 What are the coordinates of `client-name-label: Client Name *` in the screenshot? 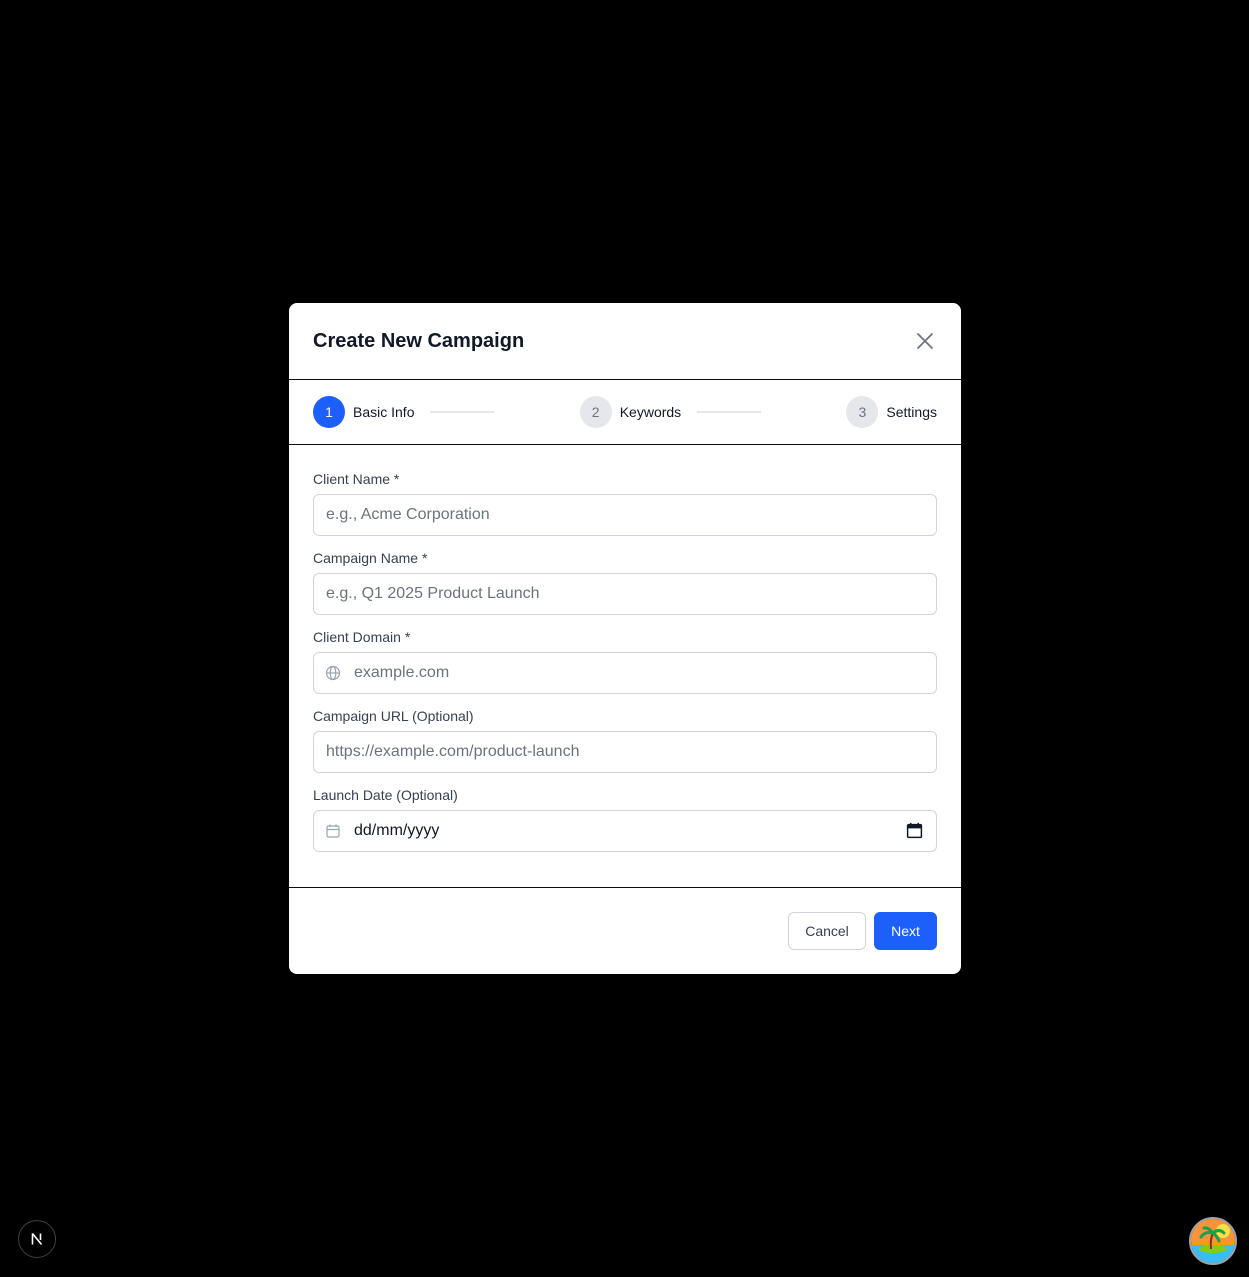 It's located at (356, 479).